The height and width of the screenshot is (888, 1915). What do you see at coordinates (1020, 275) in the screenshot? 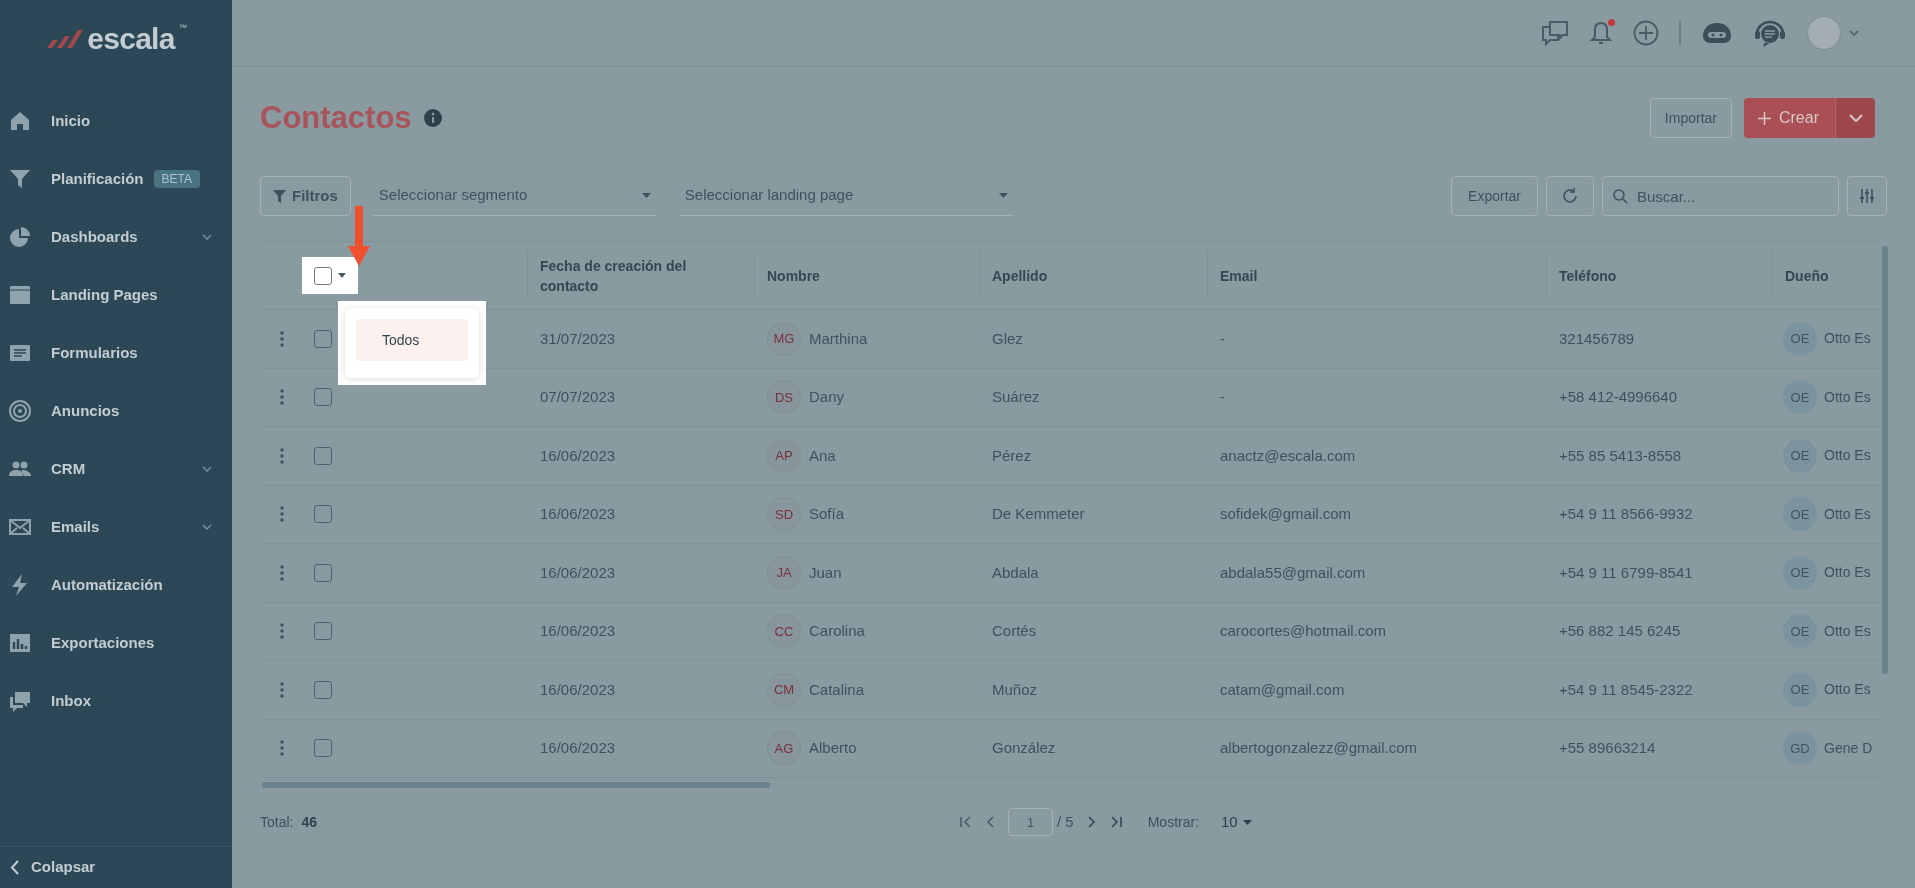
I see `column-header: Apellido` at bounding box center [1020, 275].